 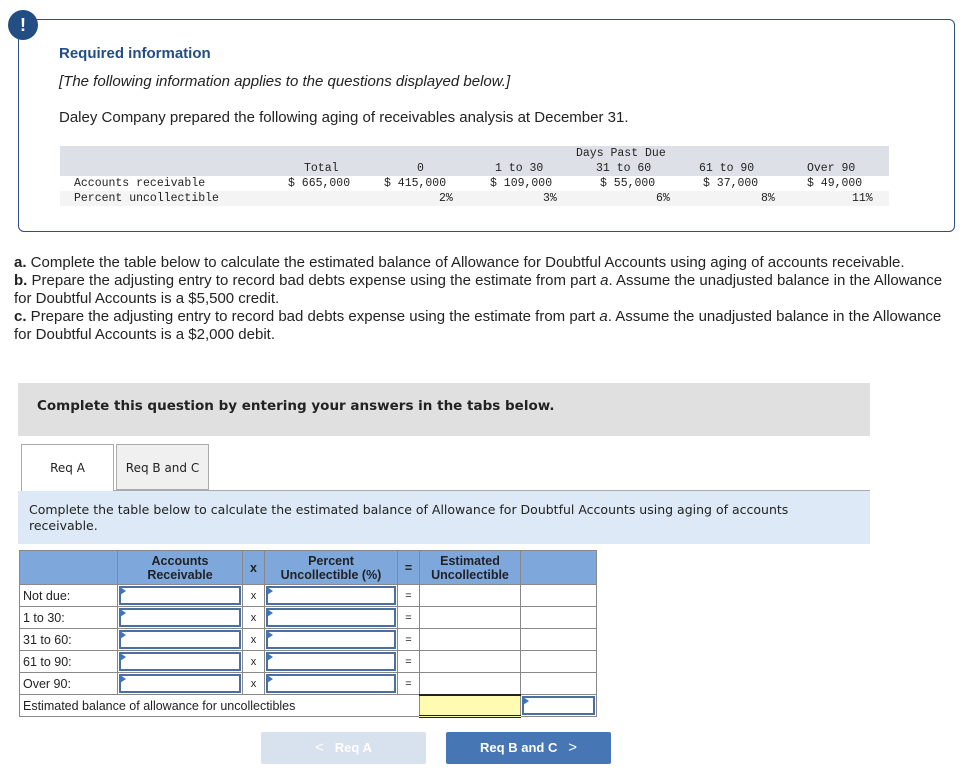 What do you see at coordinates (521, 183) in the screenshot?
I see `ar-1-30: $ 109,000` at bounding box center [521, 183].